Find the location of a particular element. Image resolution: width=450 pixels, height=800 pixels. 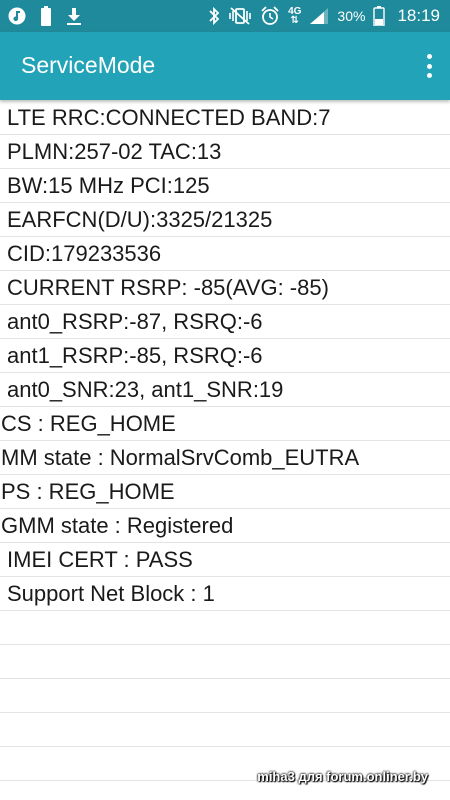

list-item: PS : REG_HOME is located at coordinates (225, 492).